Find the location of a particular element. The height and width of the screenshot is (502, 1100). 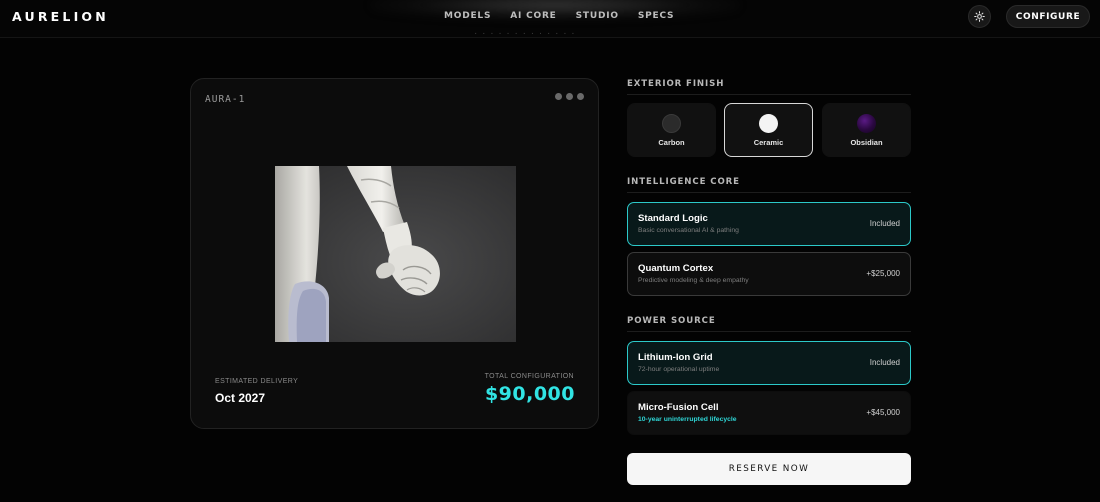

finish-label: Ceramic is located at coordinates (768, 142).